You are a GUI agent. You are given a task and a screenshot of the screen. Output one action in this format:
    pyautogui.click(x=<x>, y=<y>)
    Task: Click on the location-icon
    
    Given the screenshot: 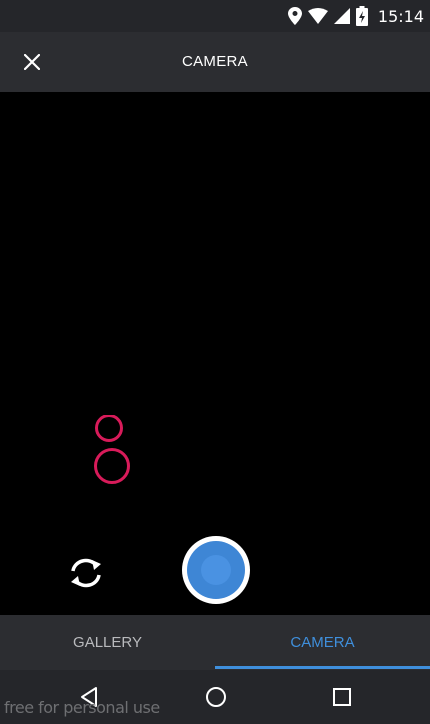 What is the action you would take?
    pyautogui.click(x=294, y=16)
    